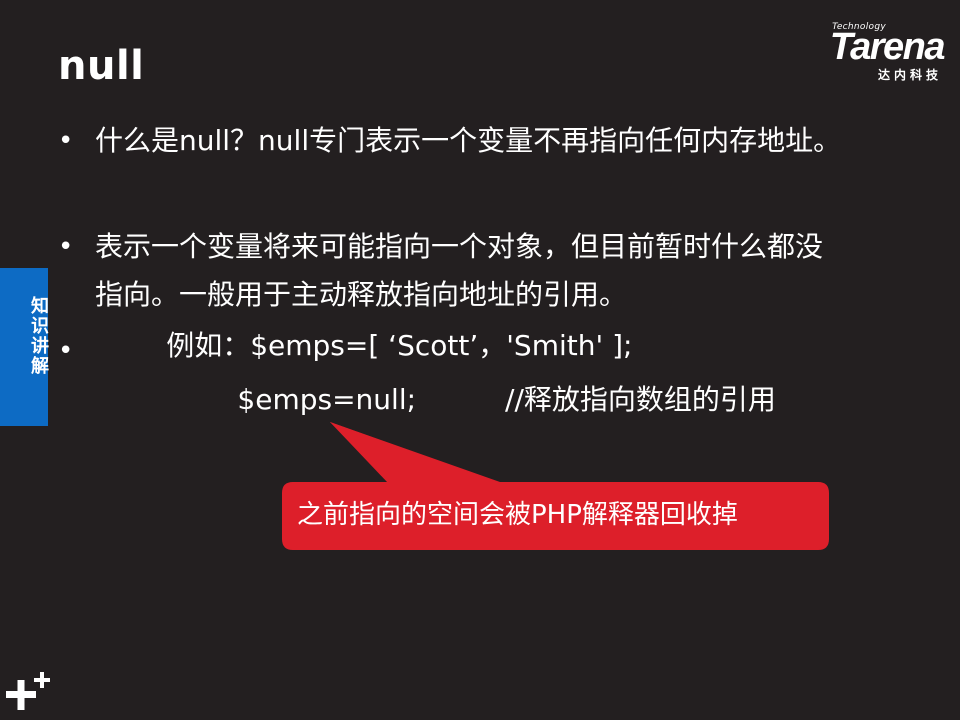  I want to click on bullet-text: 指向。一般用于主动释放指向地址的引用。, so click(361, 294).